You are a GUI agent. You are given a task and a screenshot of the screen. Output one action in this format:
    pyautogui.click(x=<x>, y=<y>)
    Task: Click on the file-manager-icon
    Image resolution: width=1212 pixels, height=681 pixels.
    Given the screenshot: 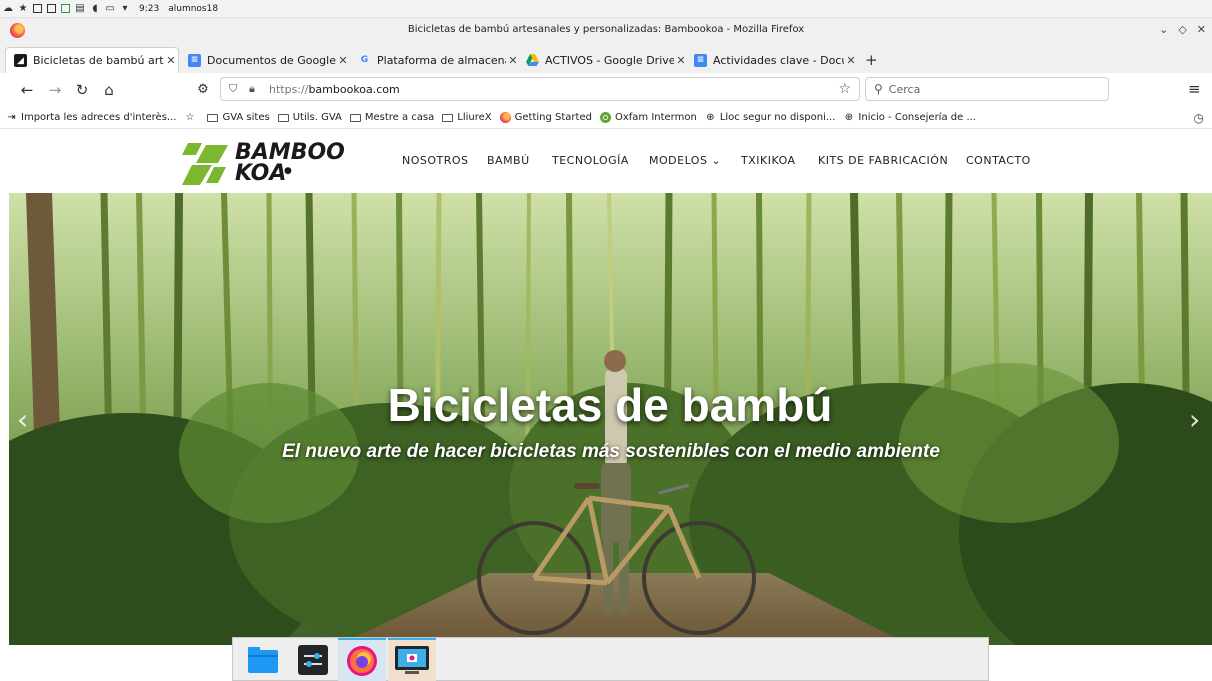 What is the action you would take?
    pyautogui.click(x=263, y=659)
    